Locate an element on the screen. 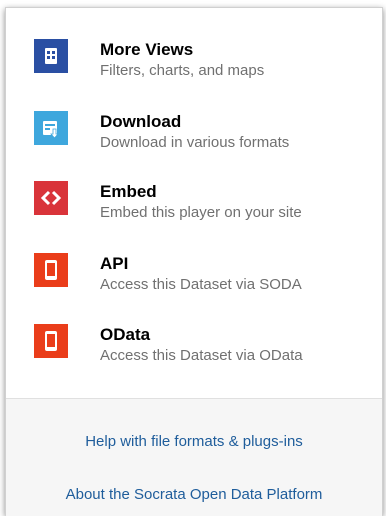 This screenshot has height=516, width=386. menu-item-description: Access this Dataset via OData is located at coordinates (201, 355).